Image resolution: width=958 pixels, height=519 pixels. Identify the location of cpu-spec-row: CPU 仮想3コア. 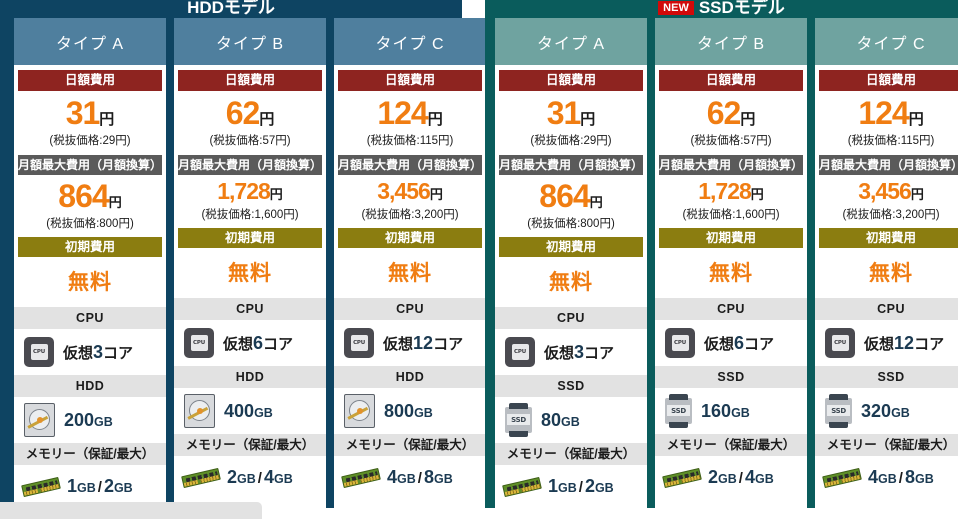
(571, 352).